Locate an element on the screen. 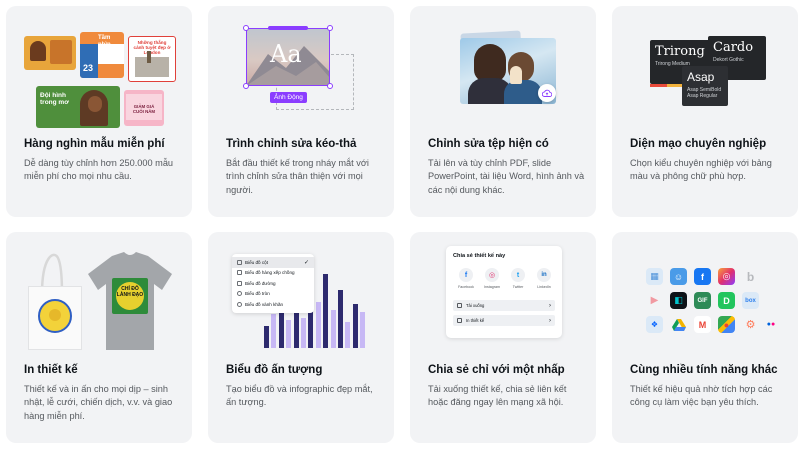  feature-title: In thiết kế is located at coordinates (51, 370).